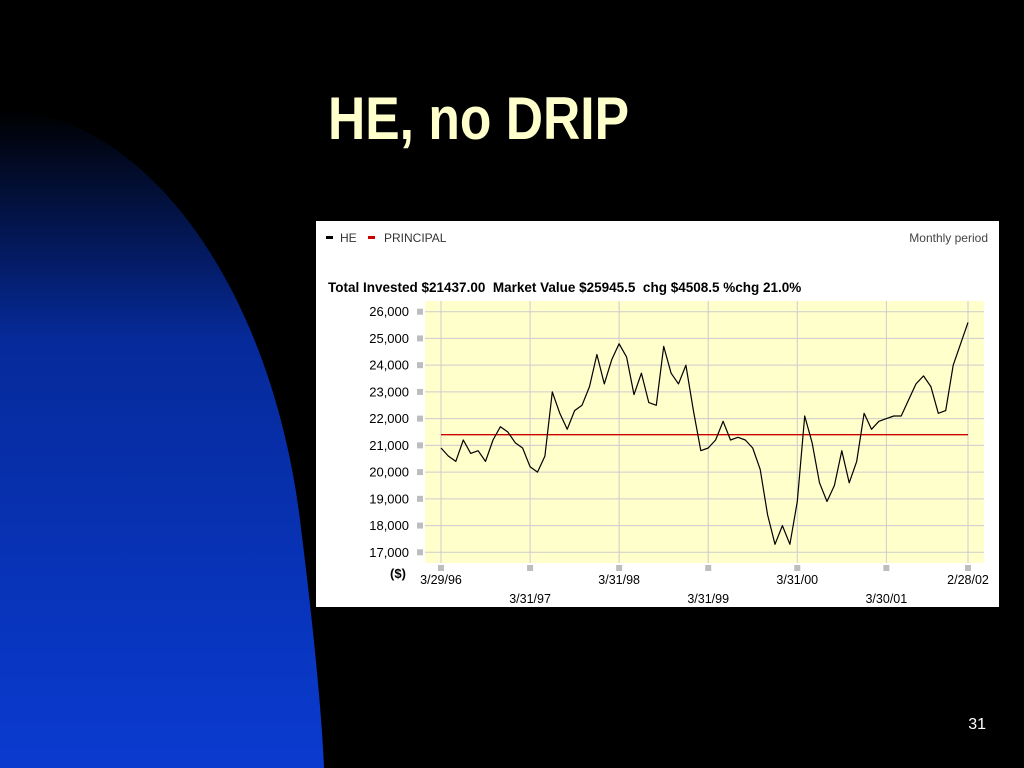 The image size is (1024, 768). Describe the element at coordinates (389, 311) in the screenshot. I see `y-tick-label: 26,000` at that location.